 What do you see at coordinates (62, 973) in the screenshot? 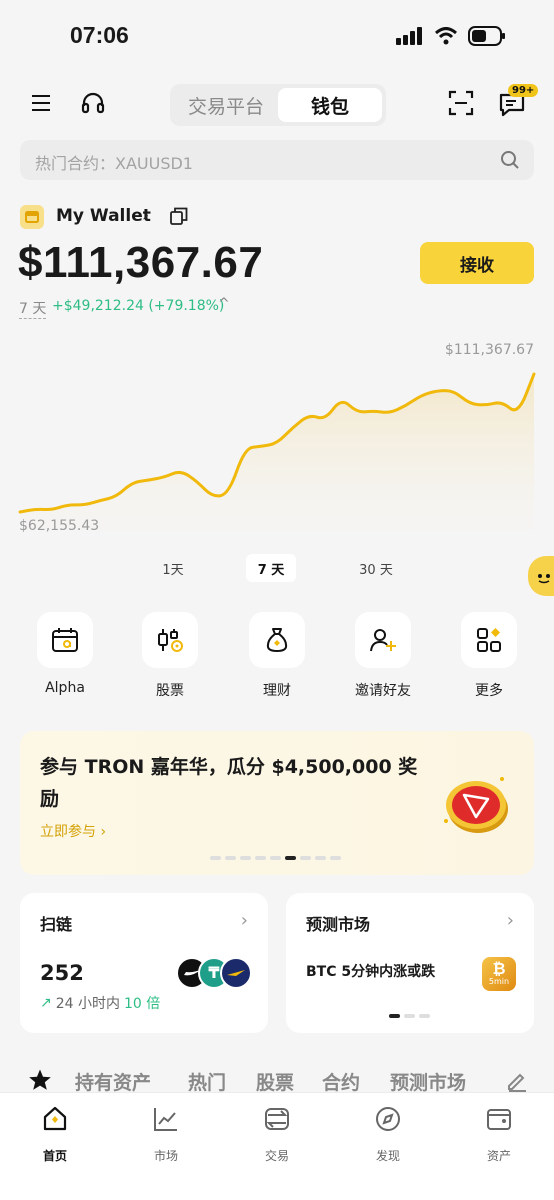
I see `scan-count: 252` at bounding box center [62, 973].